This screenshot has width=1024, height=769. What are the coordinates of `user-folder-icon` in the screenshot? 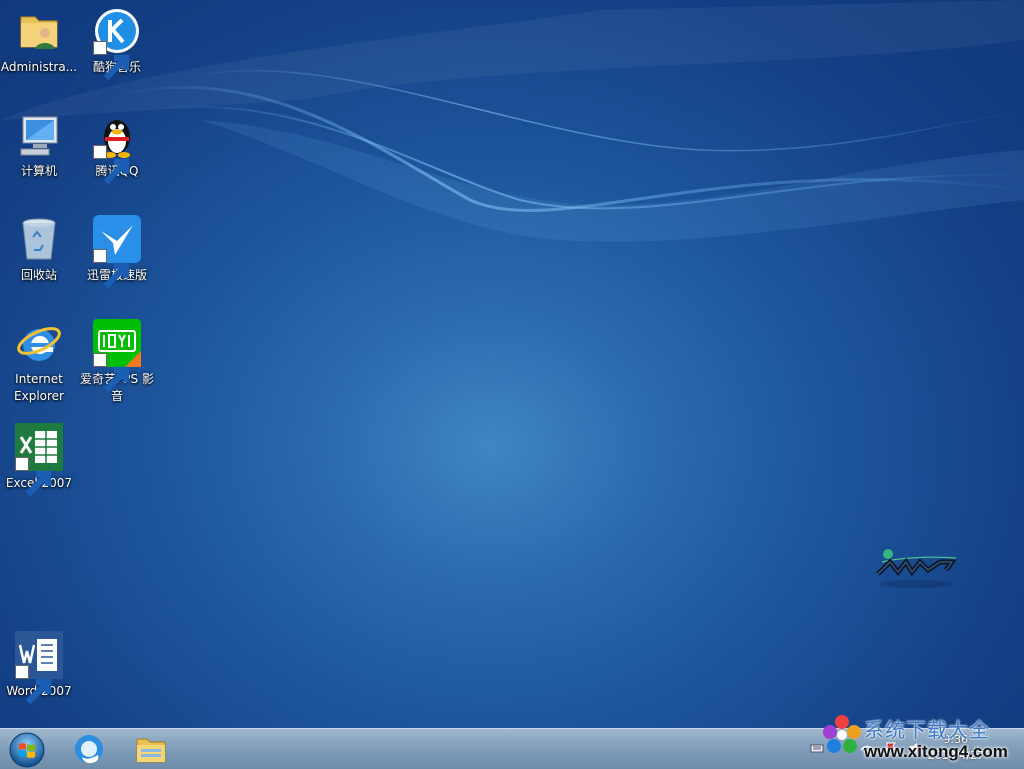 It's located at (39, 31).